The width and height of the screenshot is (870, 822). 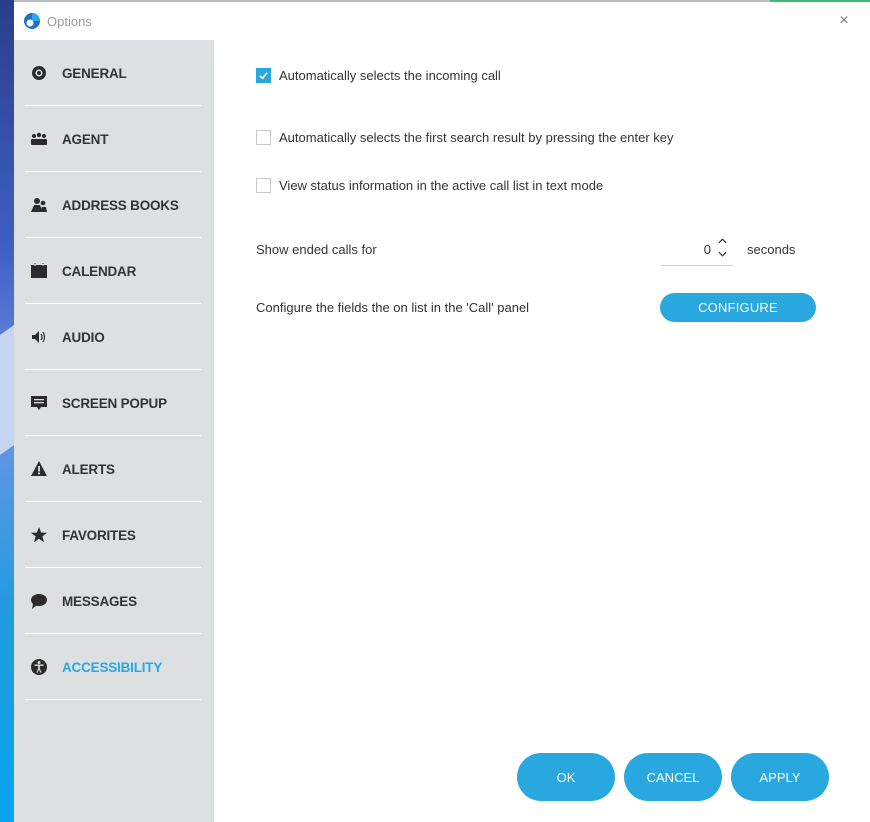 What do you see at coordinates (120, 205) in the screenshot?
I see `sidebar-item-label: ADDRESS BOOKS` at bounding box center [120, 205].